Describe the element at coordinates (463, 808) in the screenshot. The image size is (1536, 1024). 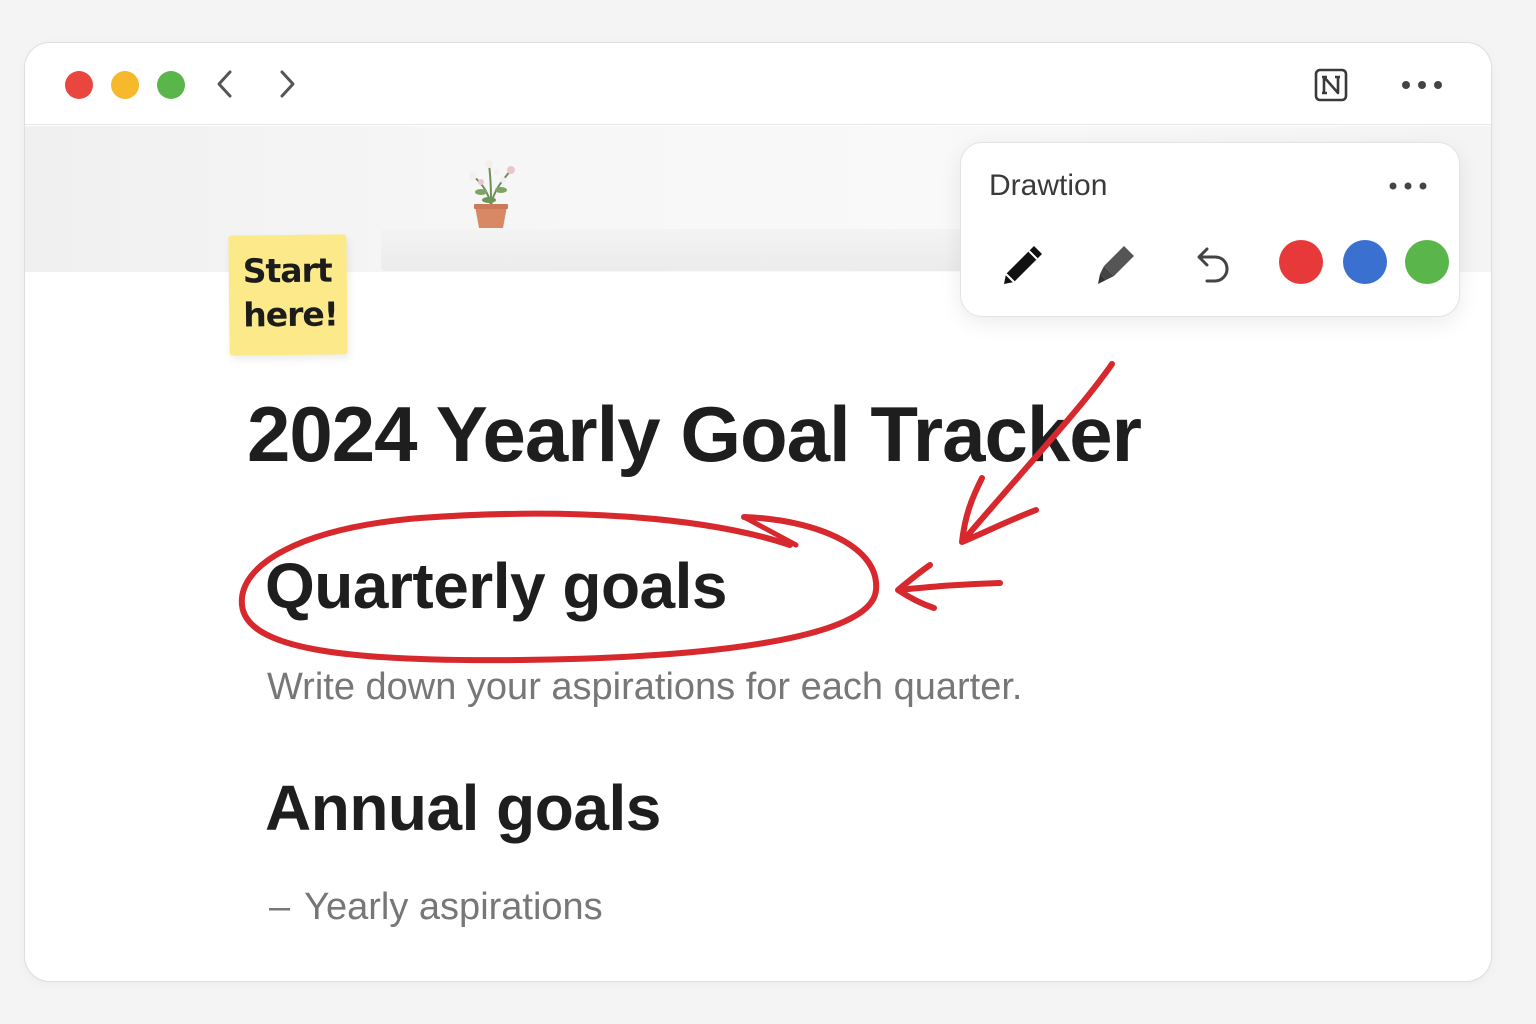
I see `annual-goals-heading: Annual goals` at that location.